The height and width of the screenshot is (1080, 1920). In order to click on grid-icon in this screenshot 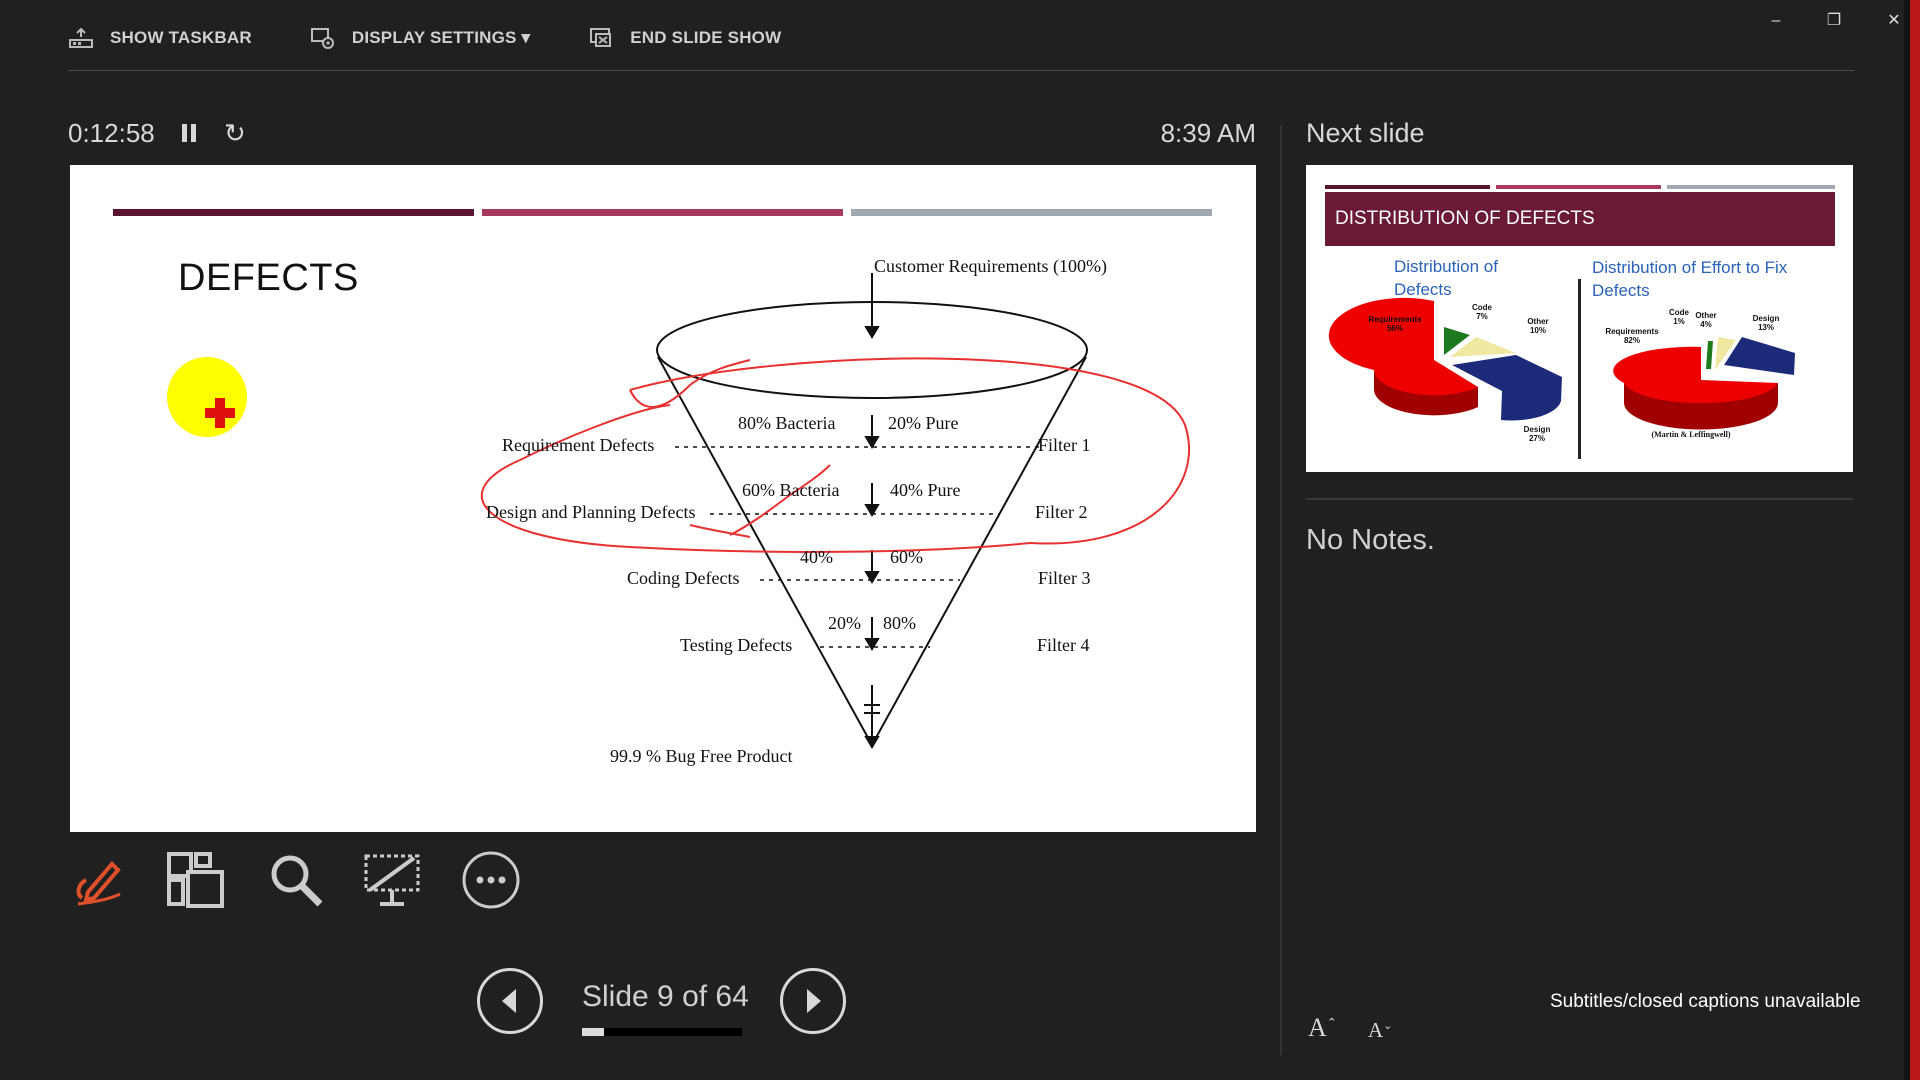, I will do `click(195, 880)`.